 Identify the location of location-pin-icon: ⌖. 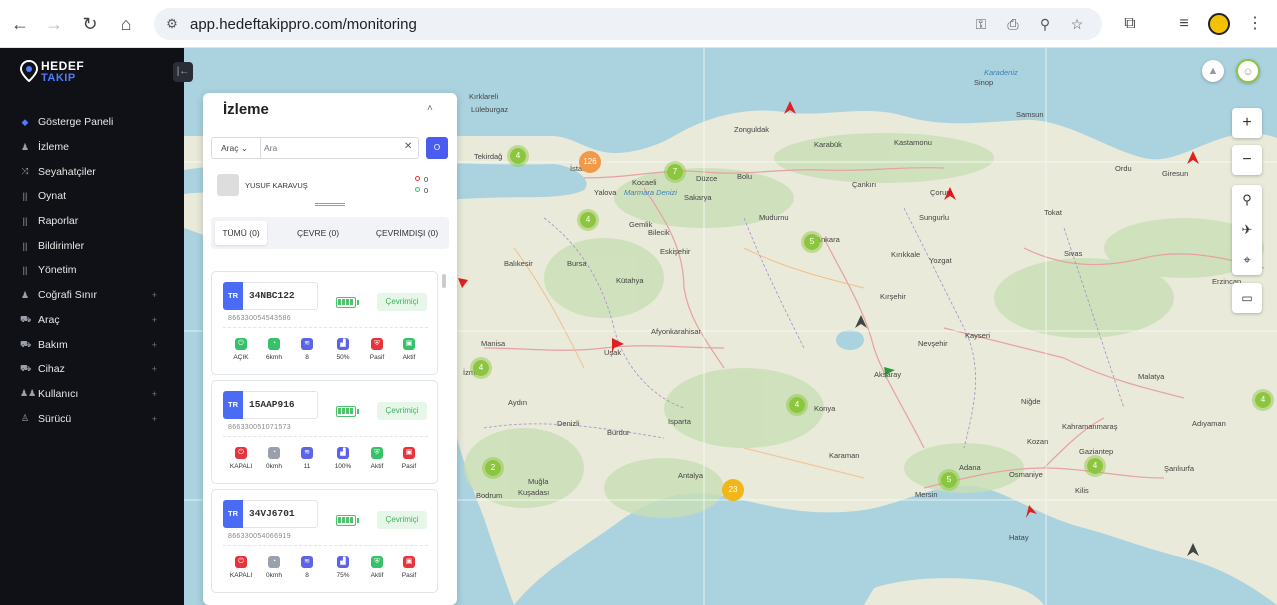
(1247, 260).